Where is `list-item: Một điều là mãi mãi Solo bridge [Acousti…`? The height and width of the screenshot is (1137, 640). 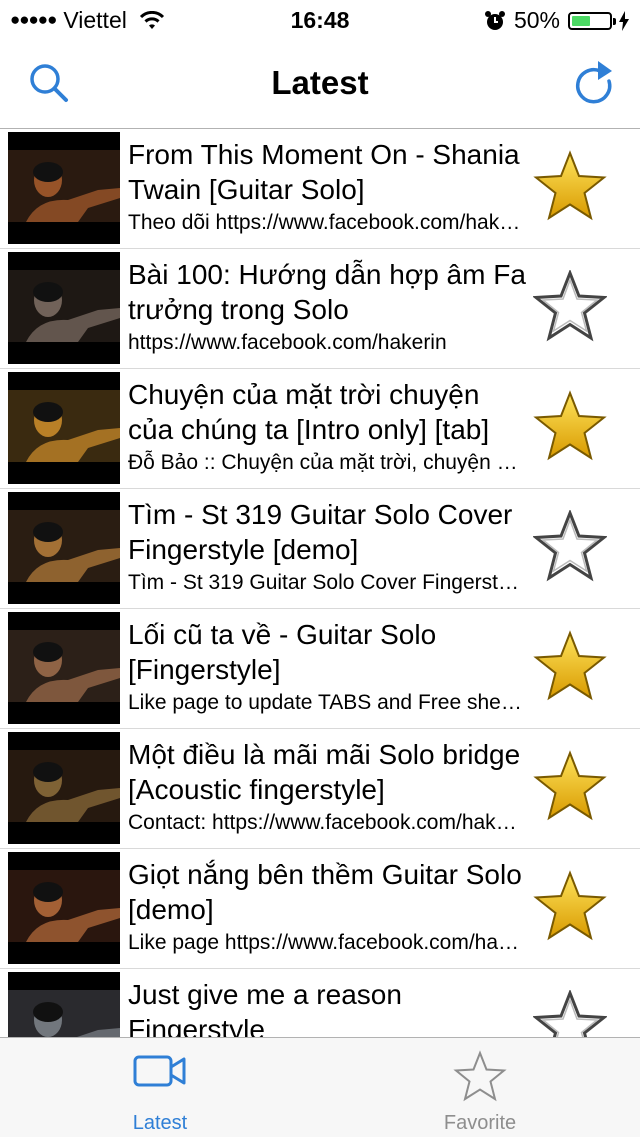 list-item: Một điều là mãi mãi Solo bridge [Acousti… is located at coordinates (320, 789).